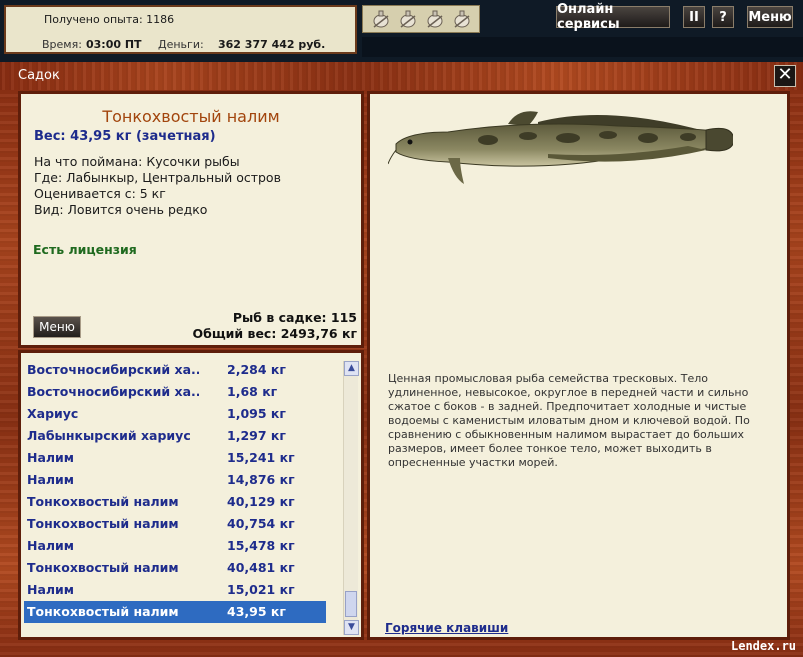 The width and height of the screenshot is (803, 657). I want to click on fish-name: Тонкохвостый налим, so click(191, 116).